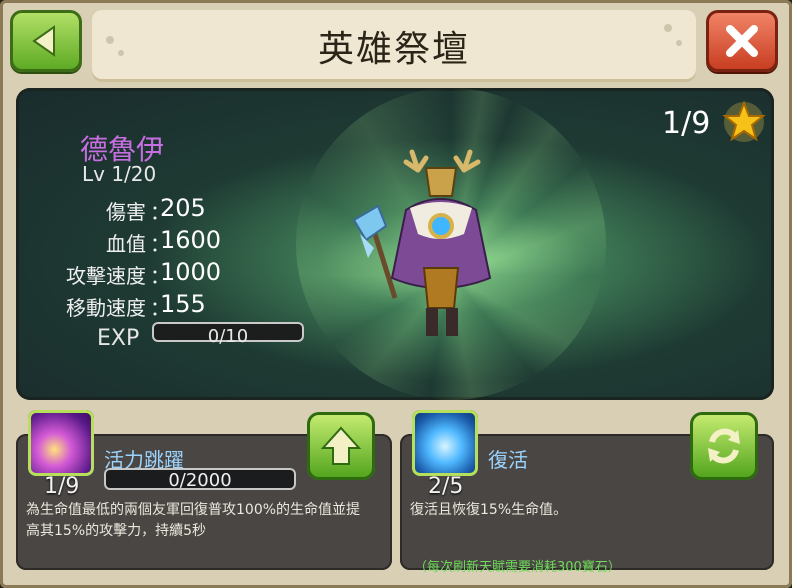 The width and height of the screenshot is (792, 588). I want to click on upgrade-skill-button, so click(341, 446).